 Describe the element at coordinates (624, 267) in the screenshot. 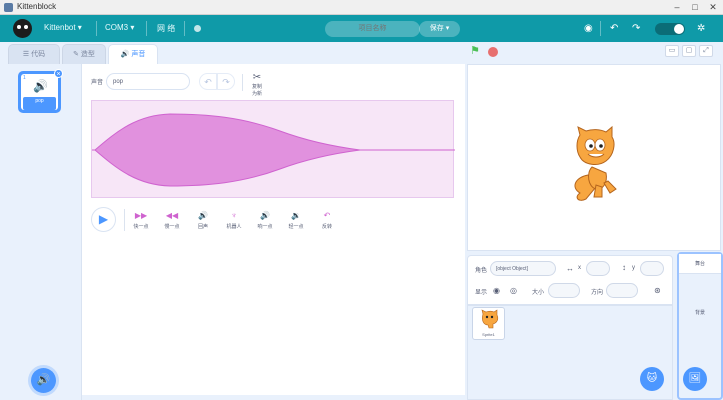

I see `y-arrow-icon: ↕` at that location.